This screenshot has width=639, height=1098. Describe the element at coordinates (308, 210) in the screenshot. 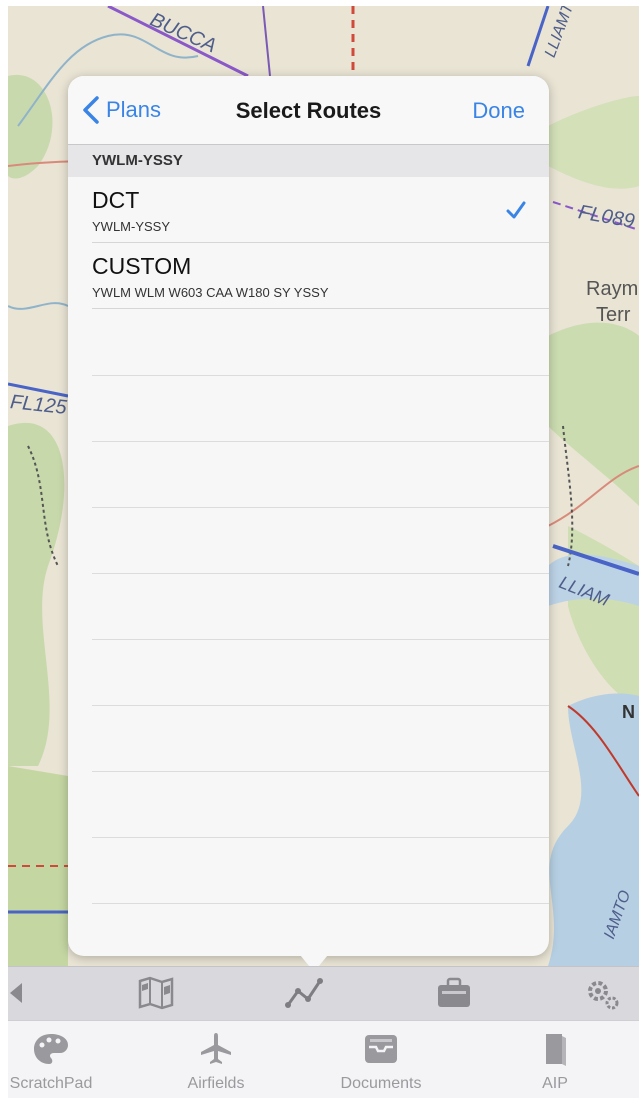

I see `route-row-dct: DCT YWLM-YSSY` at that location.